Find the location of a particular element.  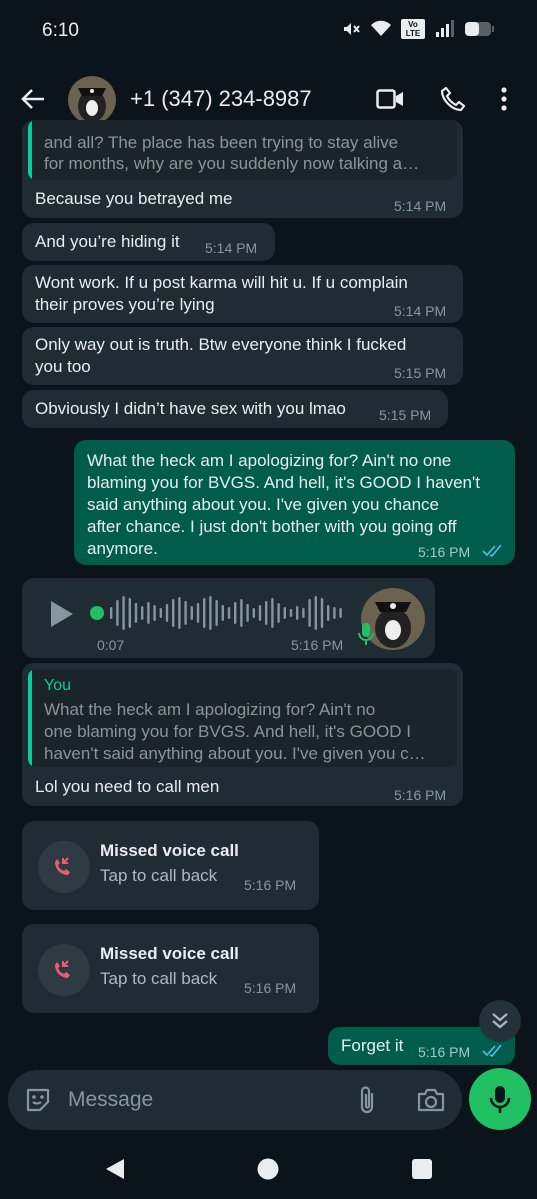

message-text: Because you betrayed me is located at coordinates (134, 198).